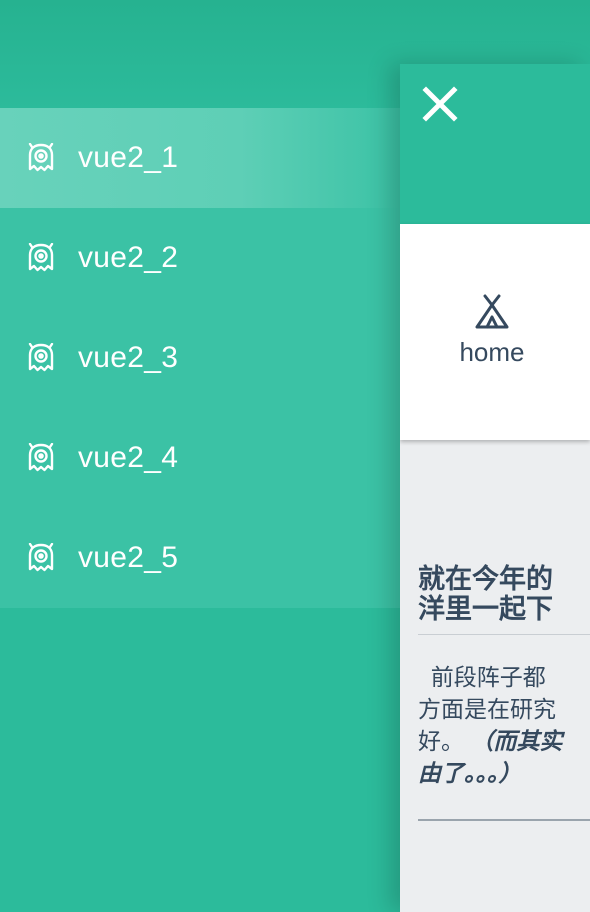 This screenshot has width=590, height=912. I want to click on sidebar-item-vue2-3: vue2_3, so click(200, 358).